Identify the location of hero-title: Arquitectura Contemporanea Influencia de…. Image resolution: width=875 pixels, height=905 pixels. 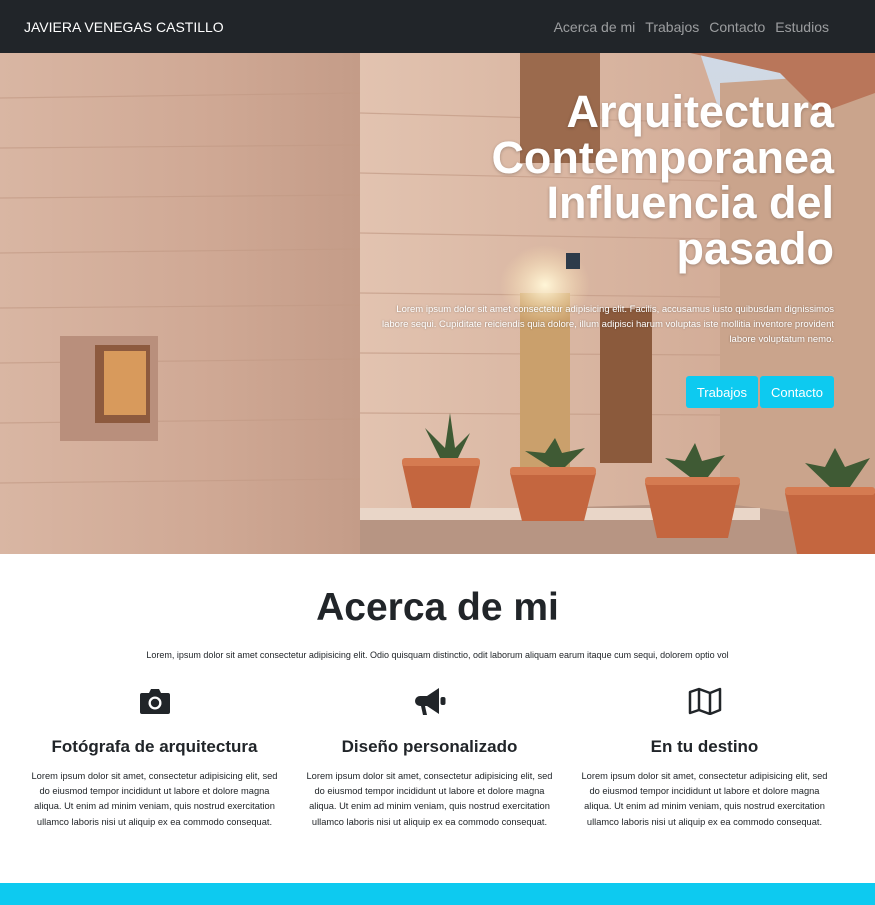
(599, 180).